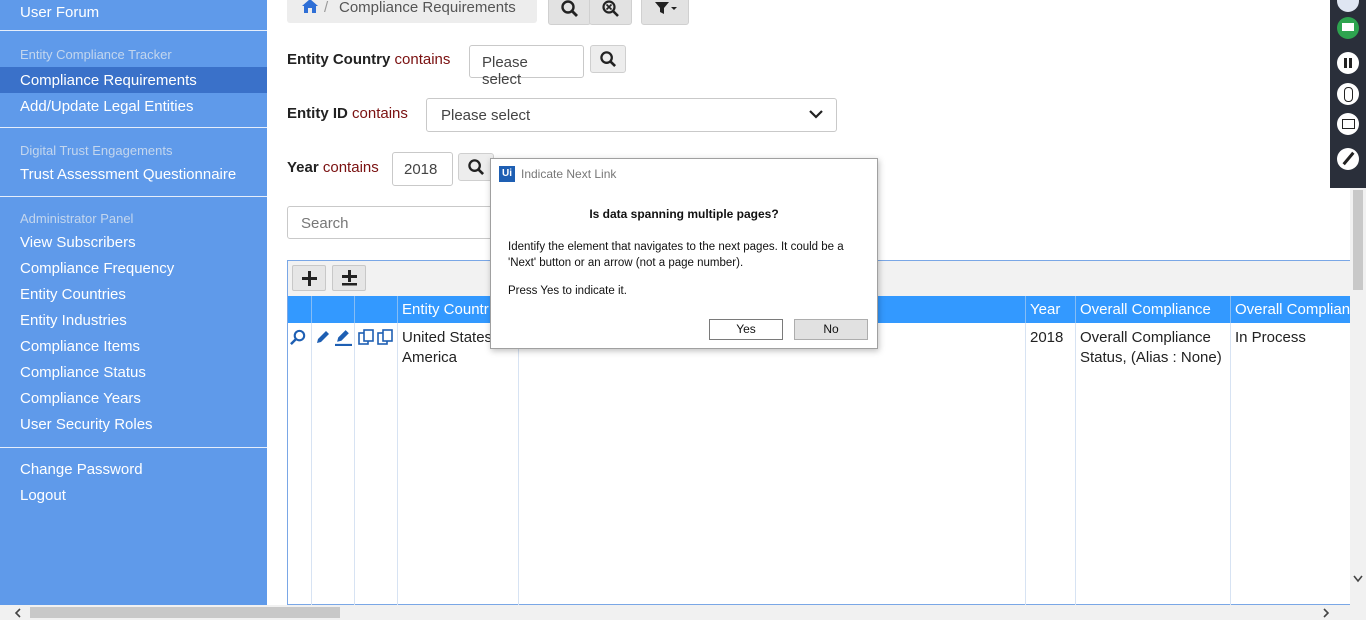 The image size is (1366, 620). I want to click on filter-country-label: Entity Country, so click(339, 59).